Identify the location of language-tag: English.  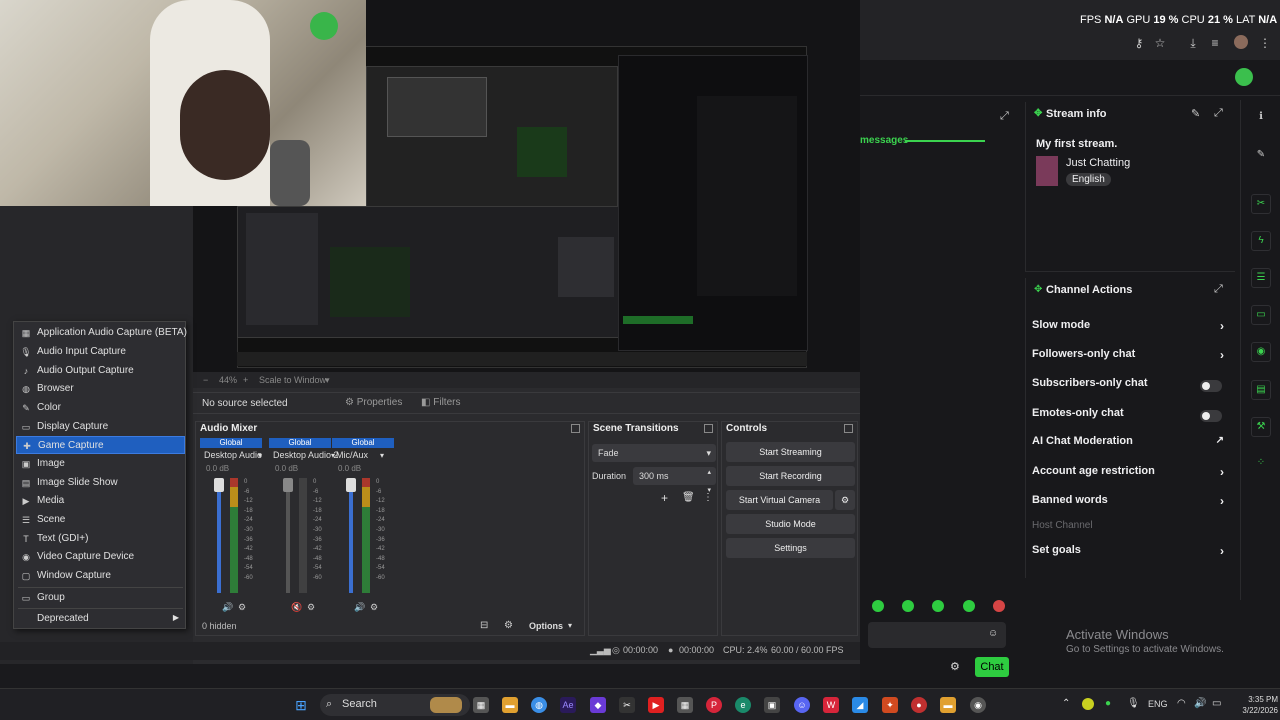
(1088, 179).